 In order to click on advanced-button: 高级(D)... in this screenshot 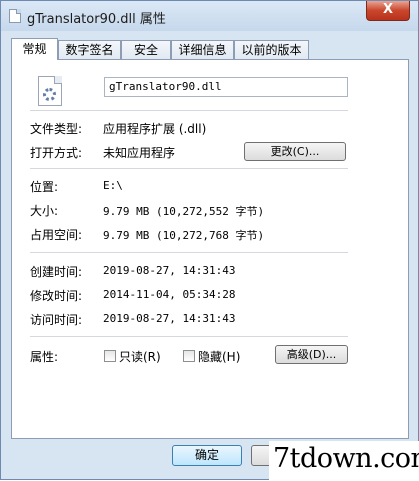, I will do `click(311, 354)`.